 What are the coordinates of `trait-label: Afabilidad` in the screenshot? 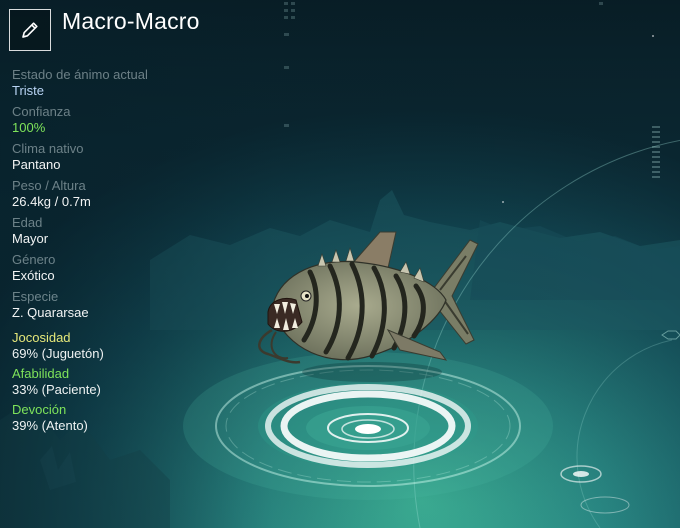 It's located at (41, 373).